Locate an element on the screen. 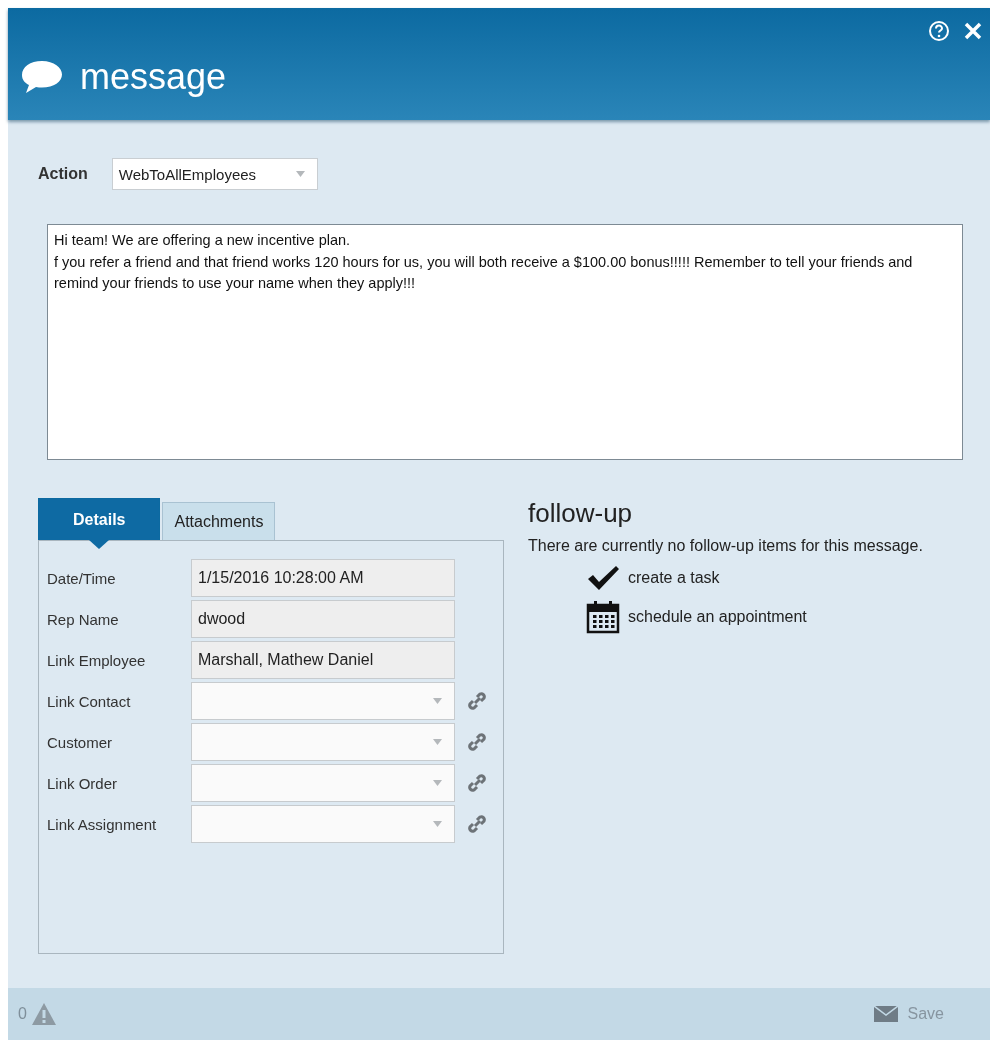 This screenshot has width=990, height=1043. checkmark-icon is located at coordinates (603, 578).